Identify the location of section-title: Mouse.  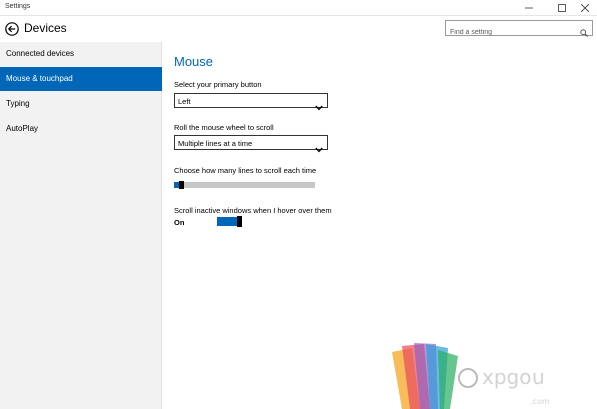
(194, 61).